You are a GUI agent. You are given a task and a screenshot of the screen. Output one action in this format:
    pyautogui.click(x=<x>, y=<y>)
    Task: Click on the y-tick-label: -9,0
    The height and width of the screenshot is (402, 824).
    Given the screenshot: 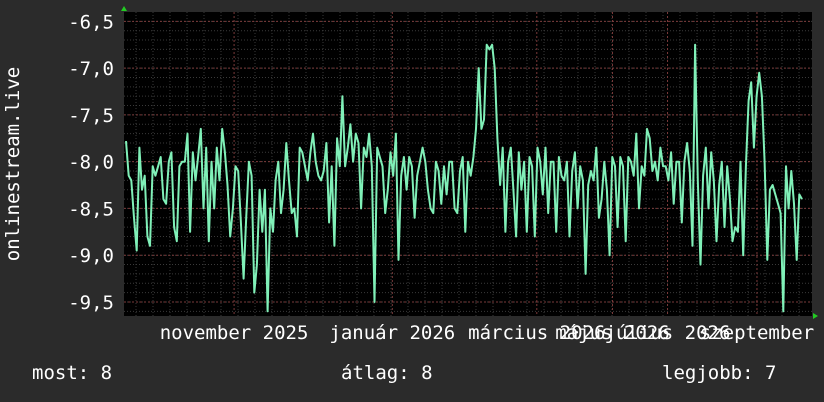 What is the action you would take?
    pyautogui.click(x=91, y=256)
    